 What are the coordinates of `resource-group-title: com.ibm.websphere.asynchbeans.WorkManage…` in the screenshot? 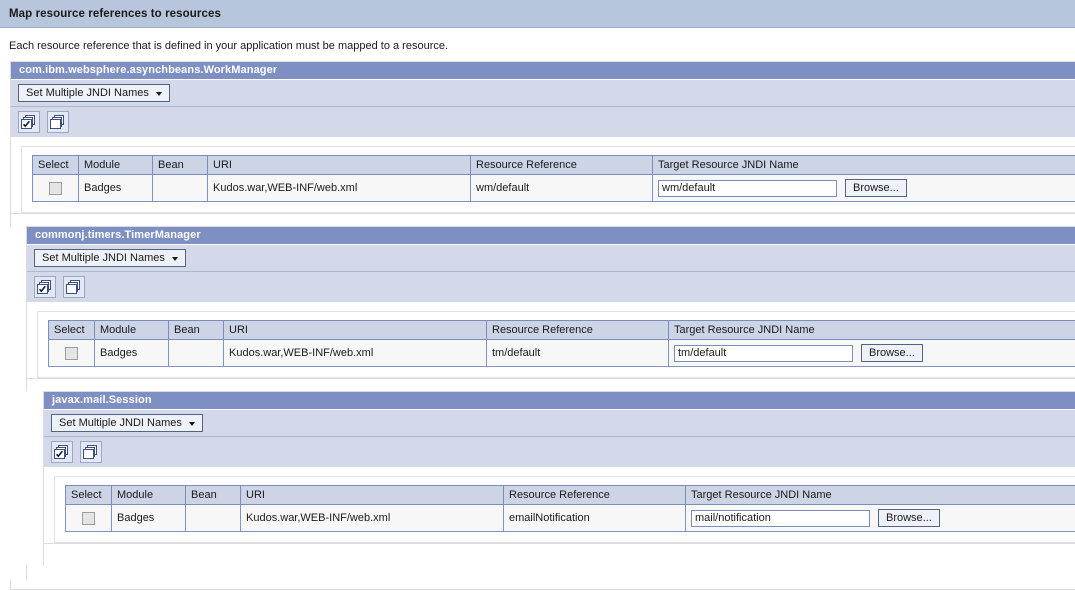 It's located at (543, 70).